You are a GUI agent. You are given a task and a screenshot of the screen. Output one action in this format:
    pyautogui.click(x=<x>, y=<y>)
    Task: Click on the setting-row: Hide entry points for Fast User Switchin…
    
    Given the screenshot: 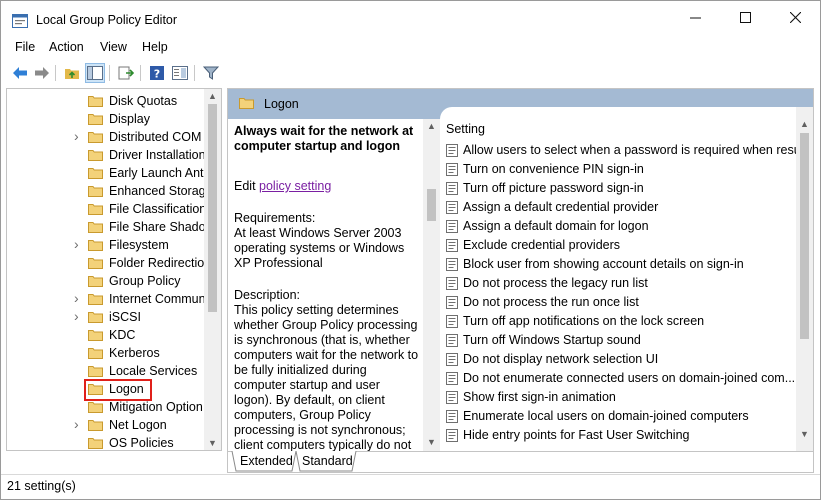 What is the action you would take?
    pyautogui.click(x=621, y=435)
    